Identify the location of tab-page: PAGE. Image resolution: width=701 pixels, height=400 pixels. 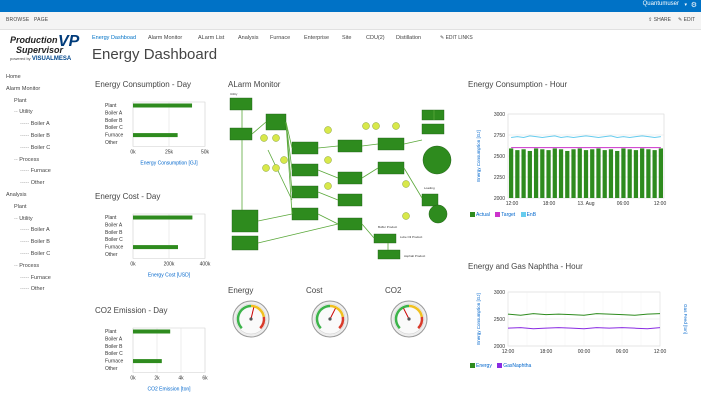
(41, 20).